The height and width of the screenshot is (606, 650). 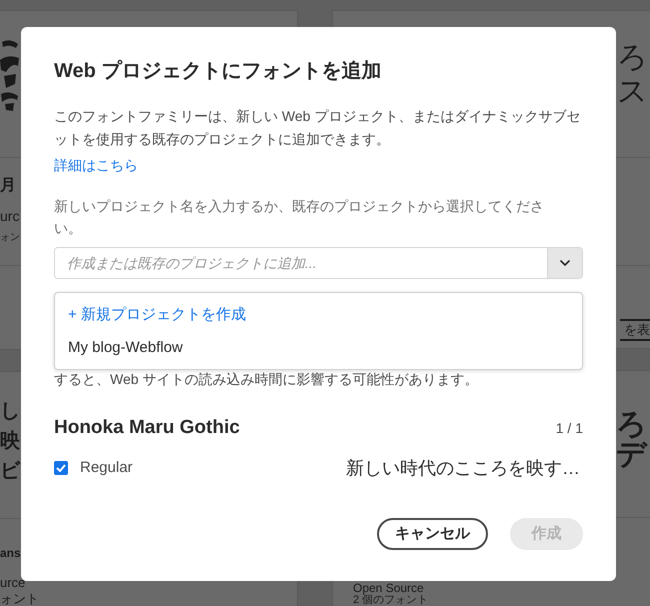 What do you see at coordinates (10, 553) in the screenshot?
I see `font-name: ans` at bounding box center [10, 553].